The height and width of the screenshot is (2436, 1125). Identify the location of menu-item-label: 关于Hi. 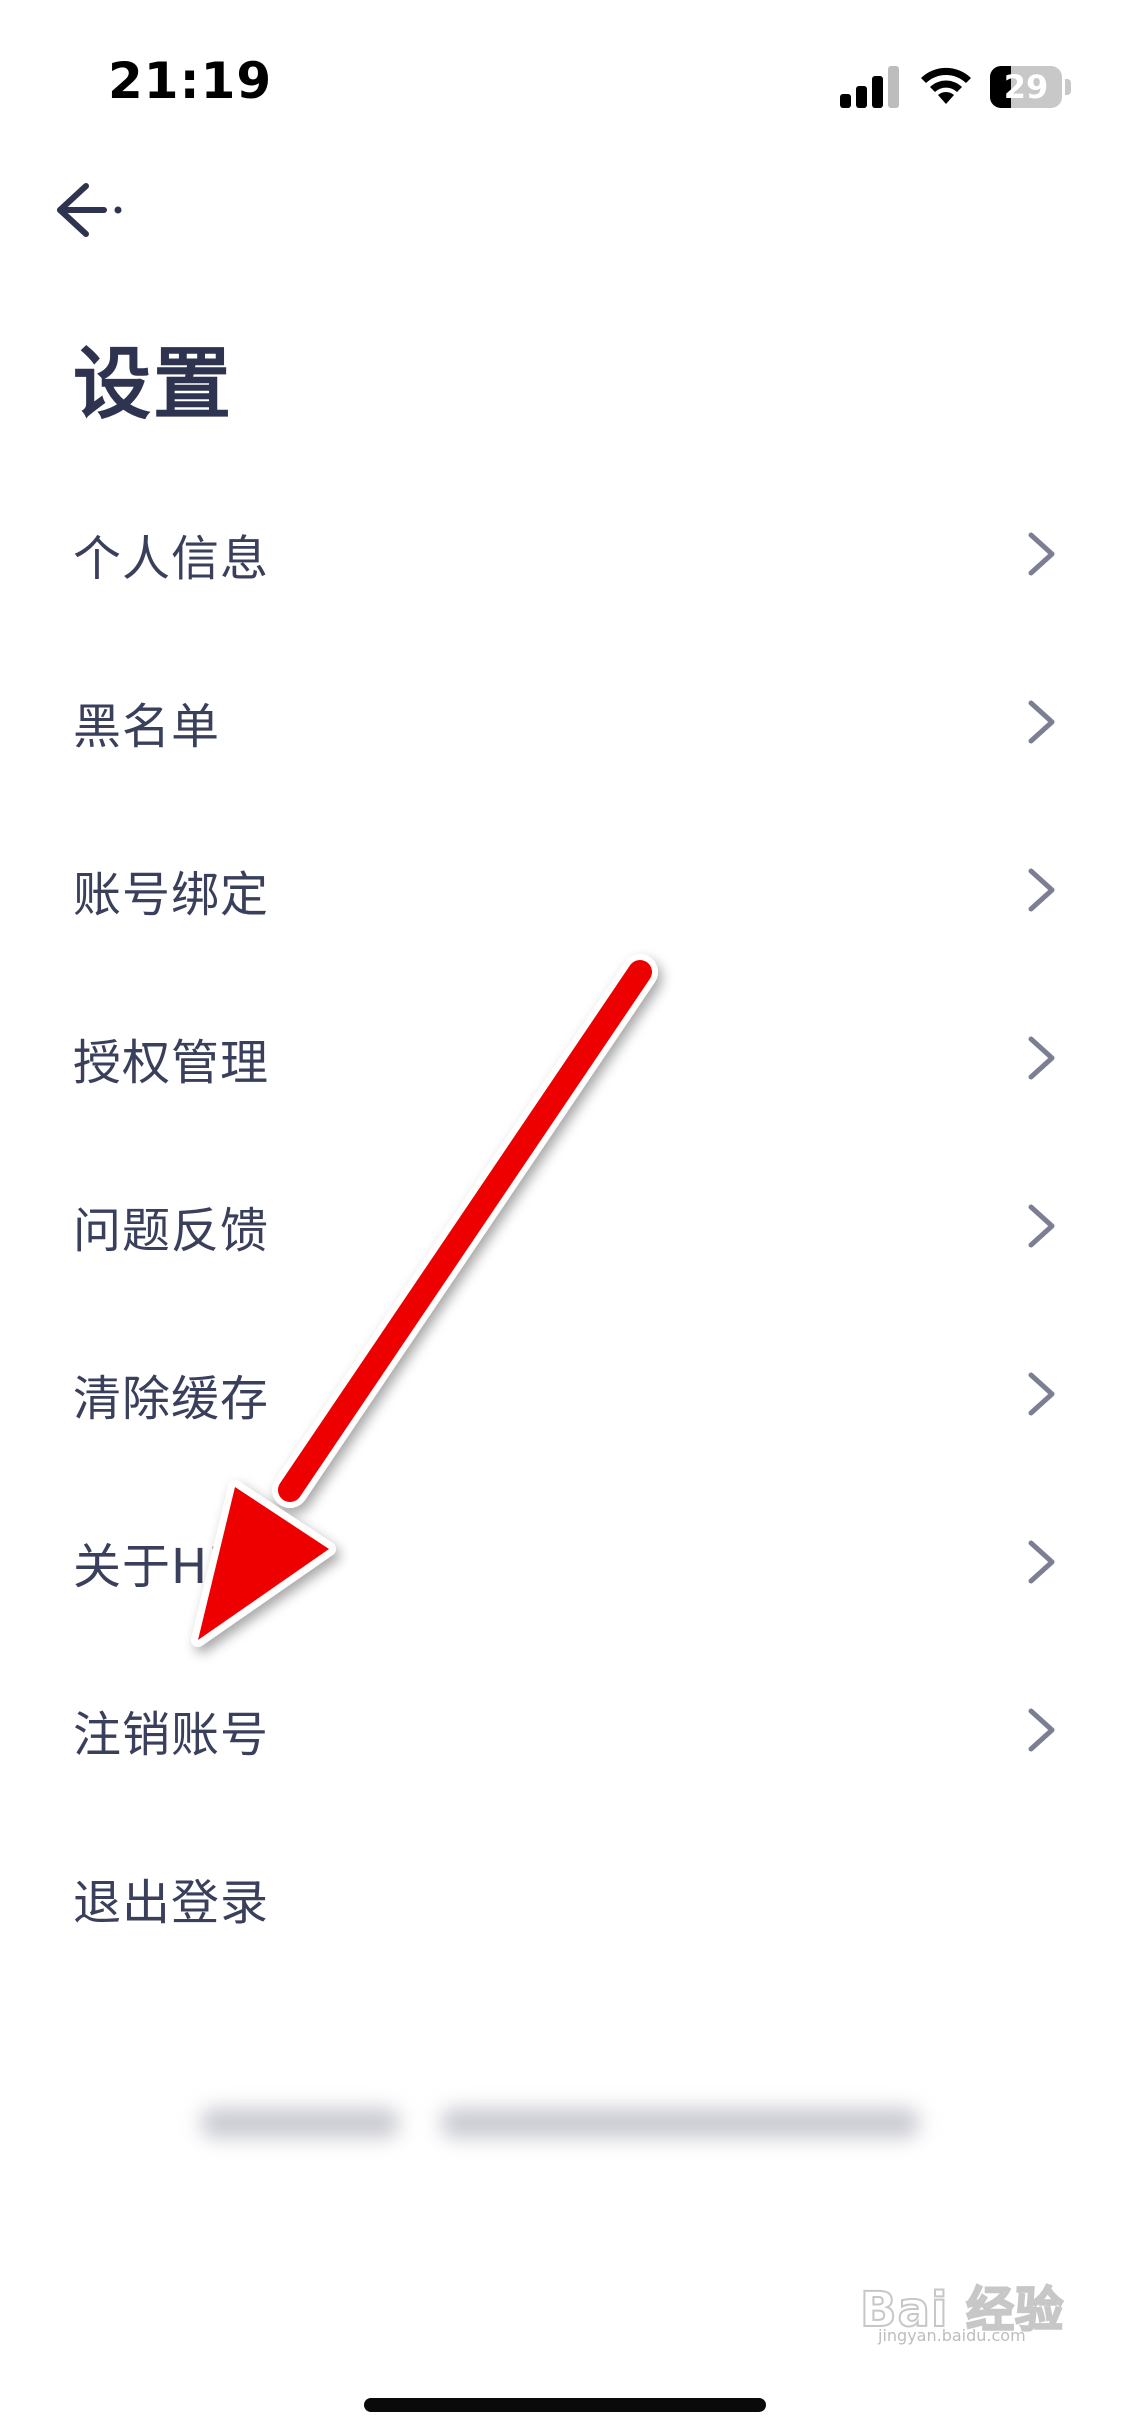
(148, 1567).